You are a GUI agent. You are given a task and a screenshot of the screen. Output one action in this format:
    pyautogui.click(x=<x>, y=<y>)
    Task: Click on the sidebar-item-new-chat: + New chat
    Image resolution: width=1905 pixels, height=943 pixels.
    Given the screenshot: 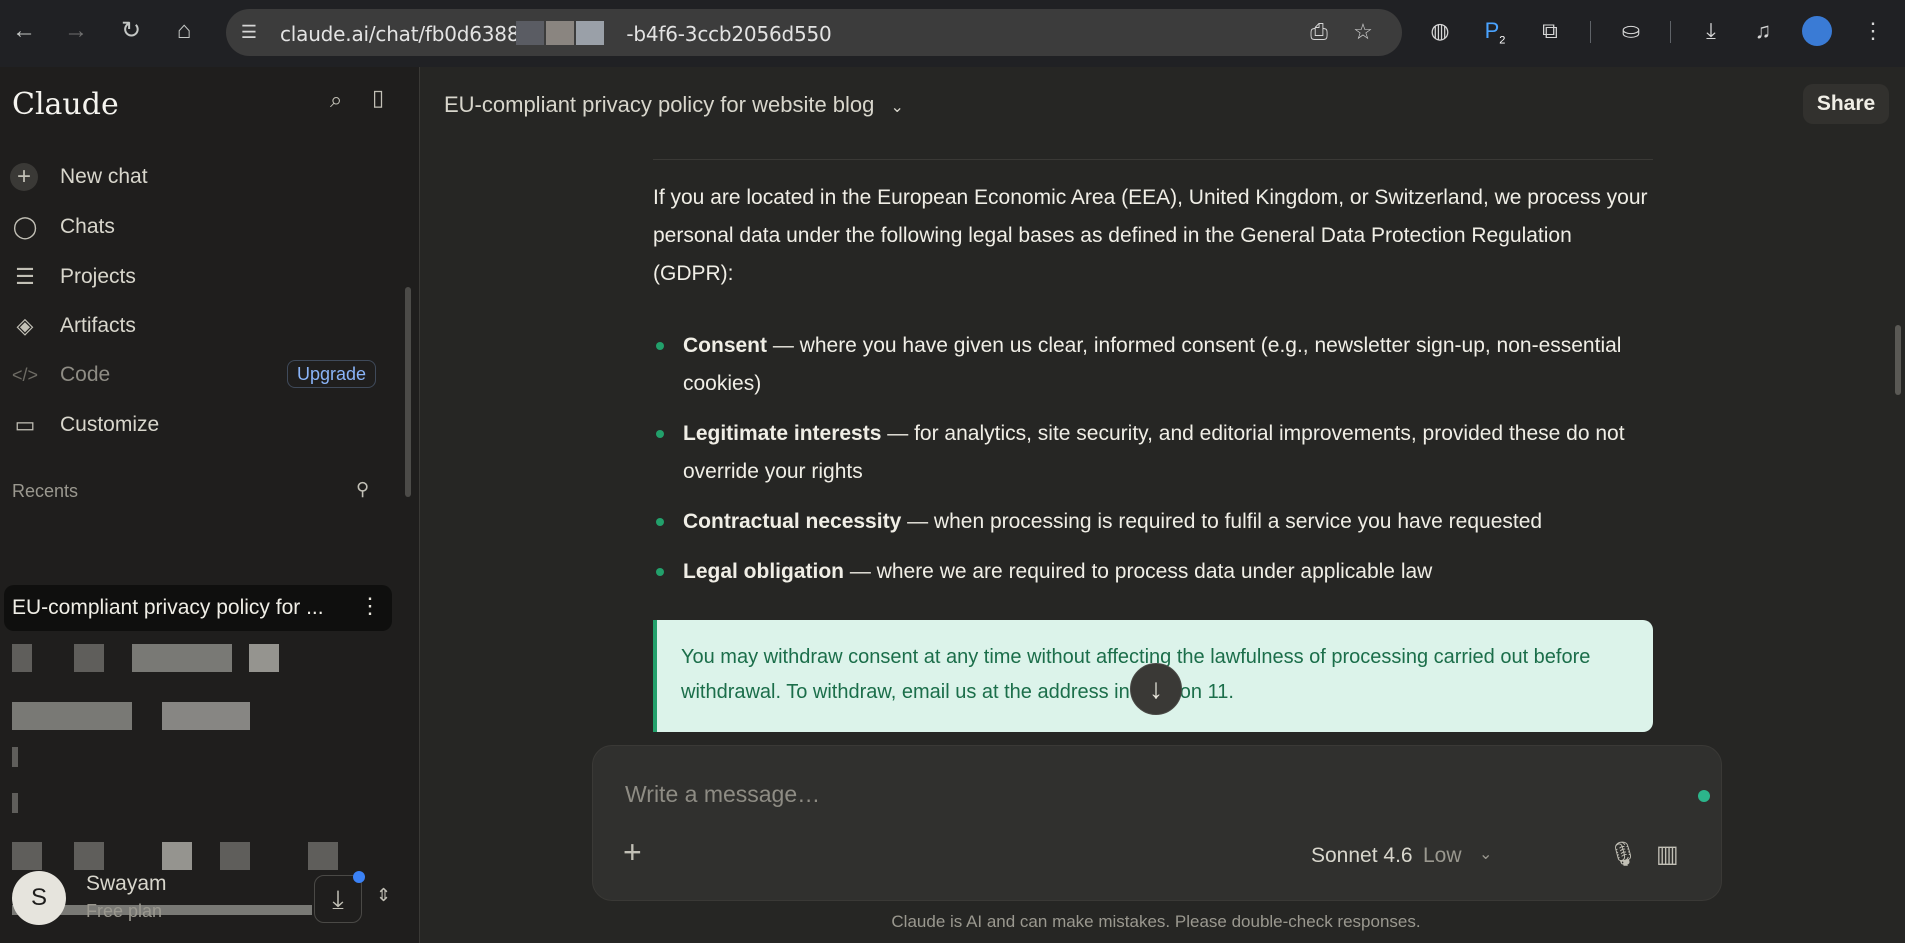 What is the action you would take?
    pyautogui.click(x=195, y=177)
    